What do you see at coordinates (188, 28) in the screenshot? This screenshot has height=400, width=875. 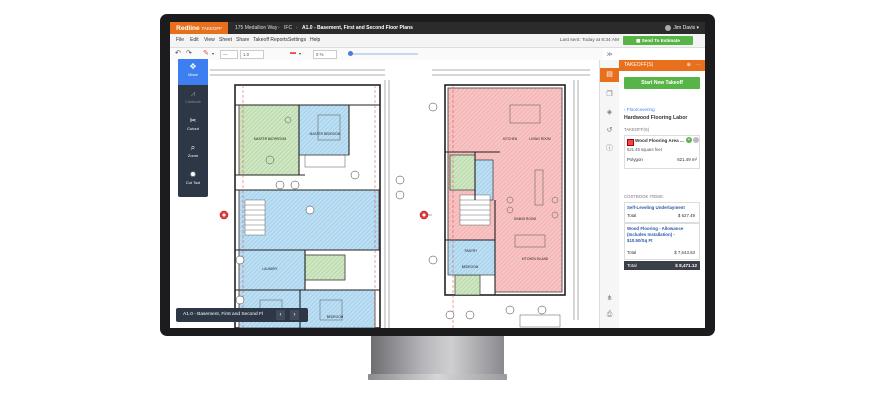 I see `logo-text: Redline` at bounding box center [188, 28].